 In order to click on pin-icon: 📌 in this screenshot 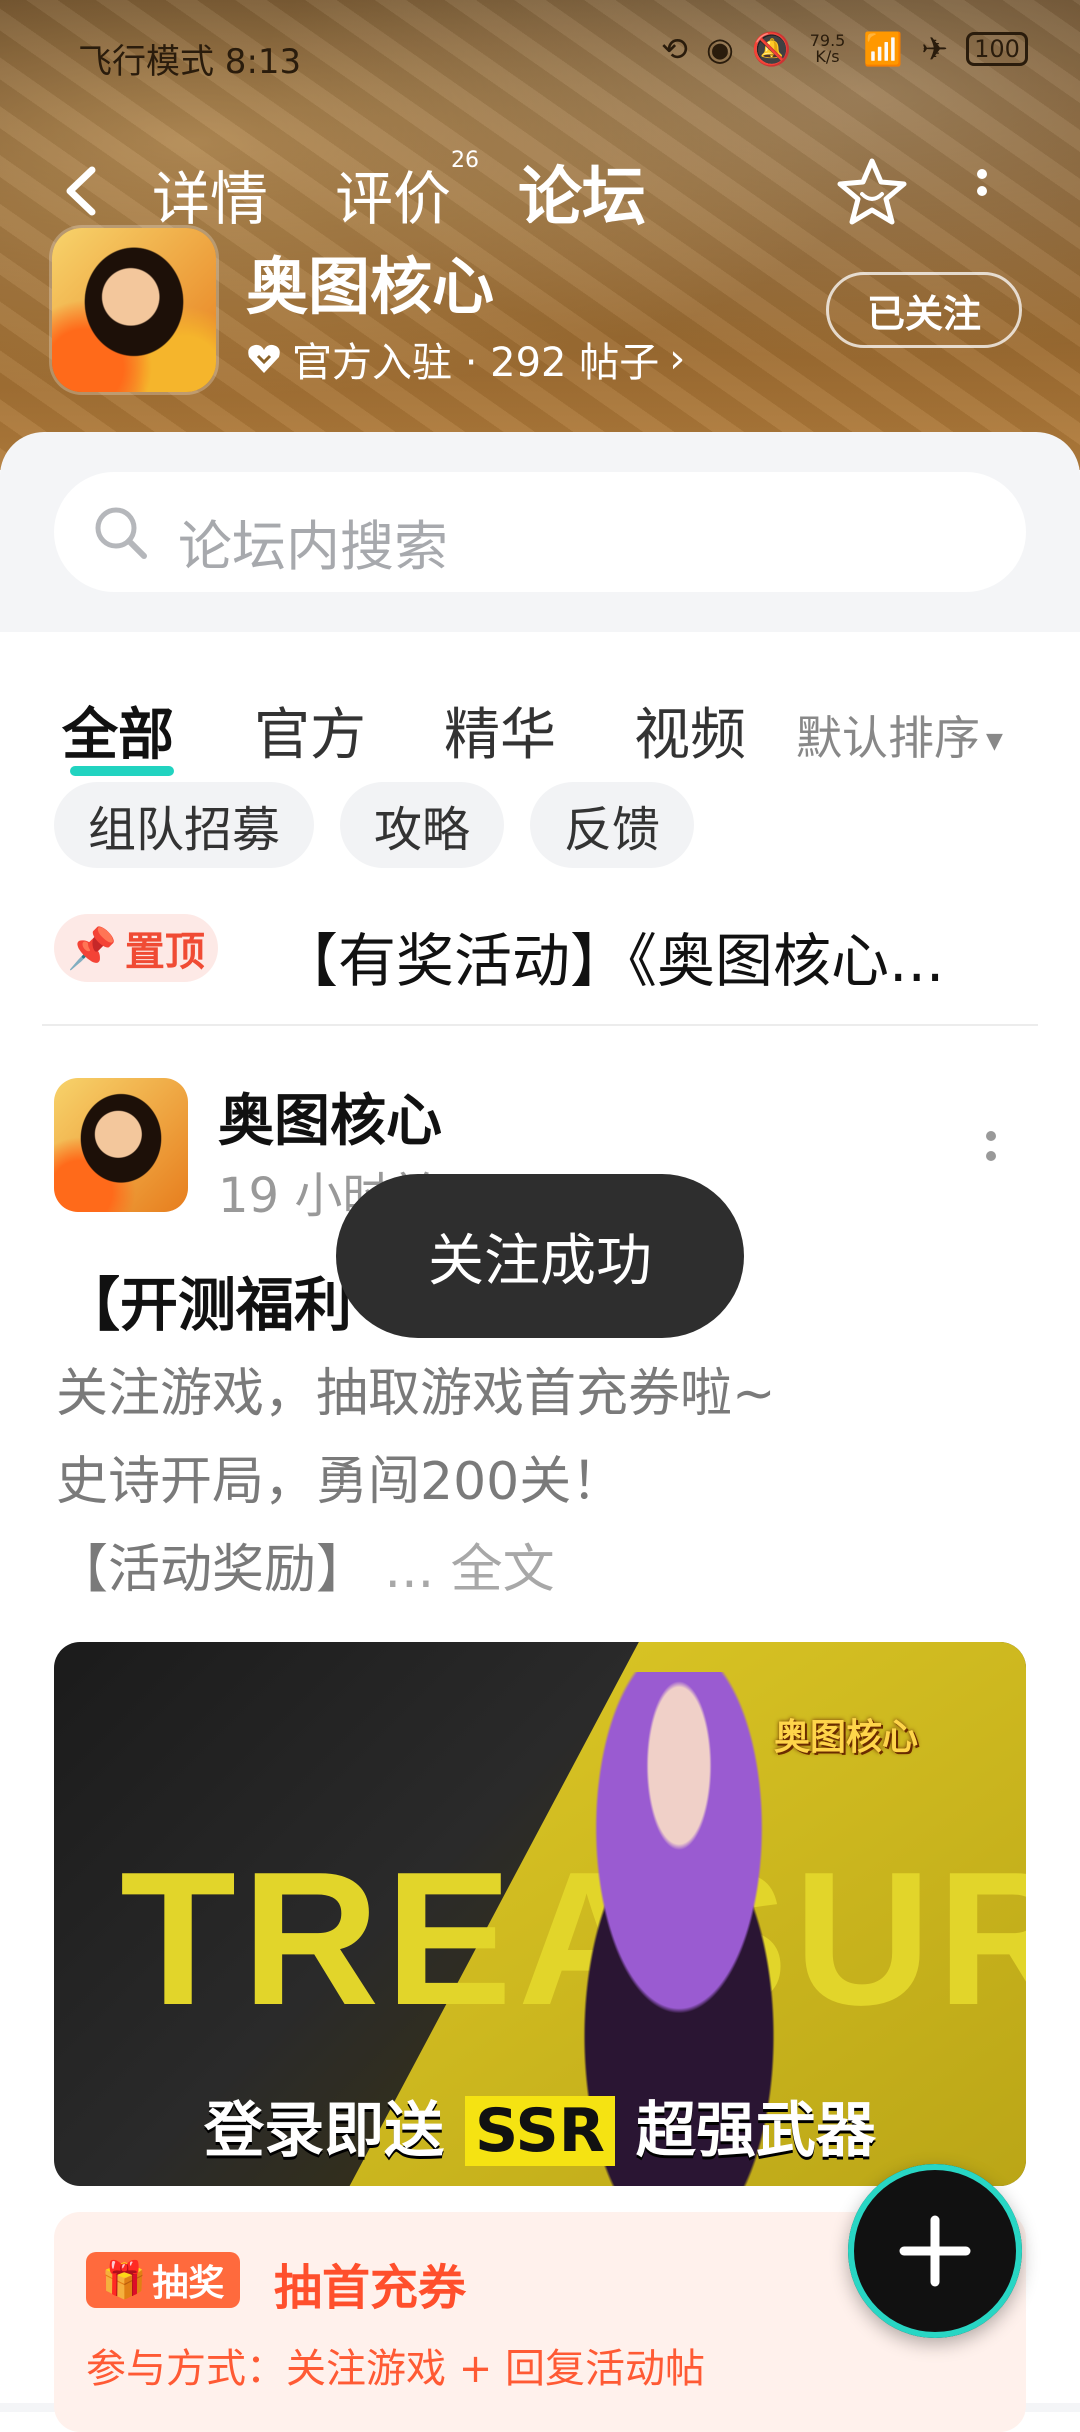, I will do `click(92, 948)`.